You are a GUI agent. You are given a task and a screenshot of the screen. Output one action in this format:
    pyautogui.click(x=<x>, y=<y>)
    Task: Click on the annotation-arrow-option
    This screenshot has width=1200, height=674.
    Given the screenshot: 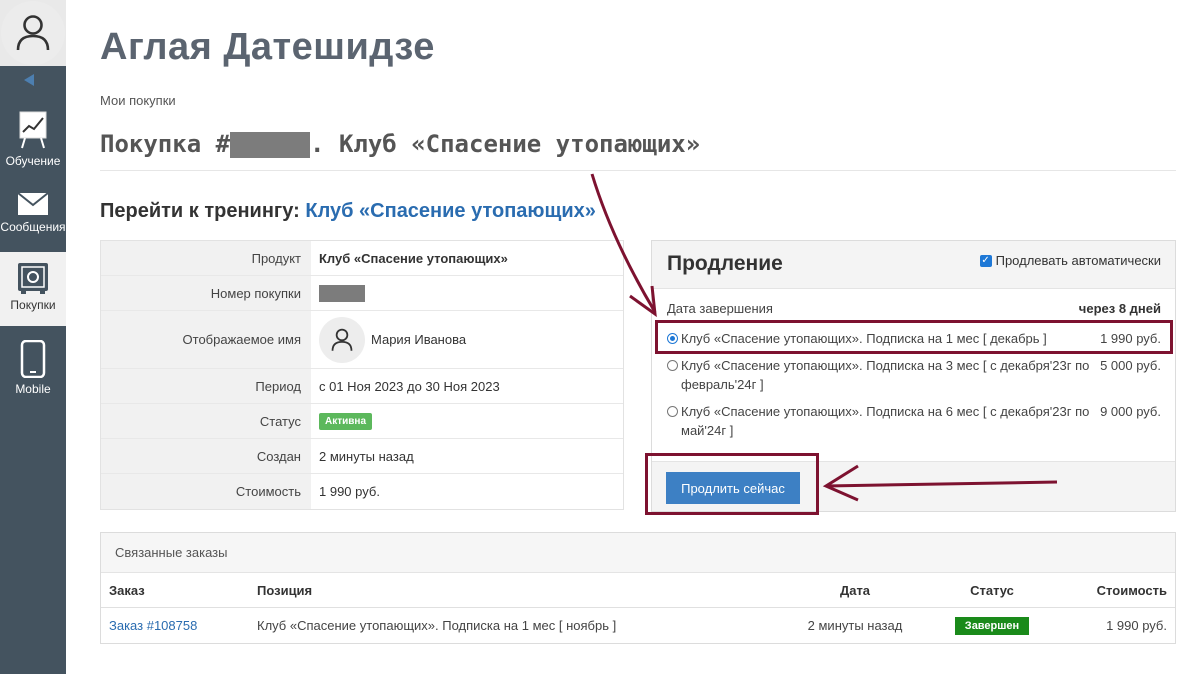 What is the action you would take?
    pyautogui.click(x=623, y=243)
    